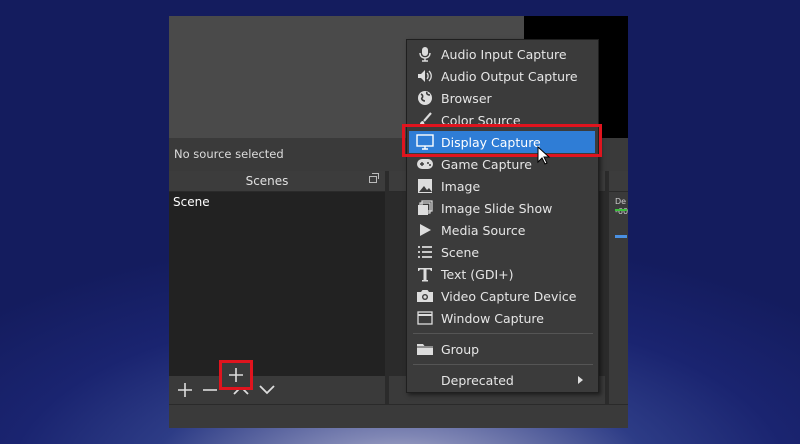 The image size is (800, 444). I want to click on folder-icon, so click(425, 349).